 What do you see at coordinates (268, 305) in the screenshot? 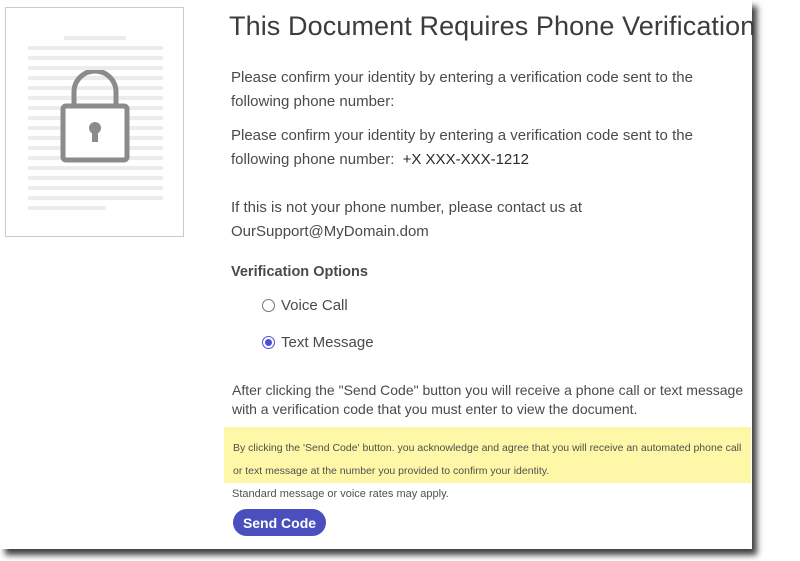
I see `voice-call-radio` at bounding box center [268, 305].